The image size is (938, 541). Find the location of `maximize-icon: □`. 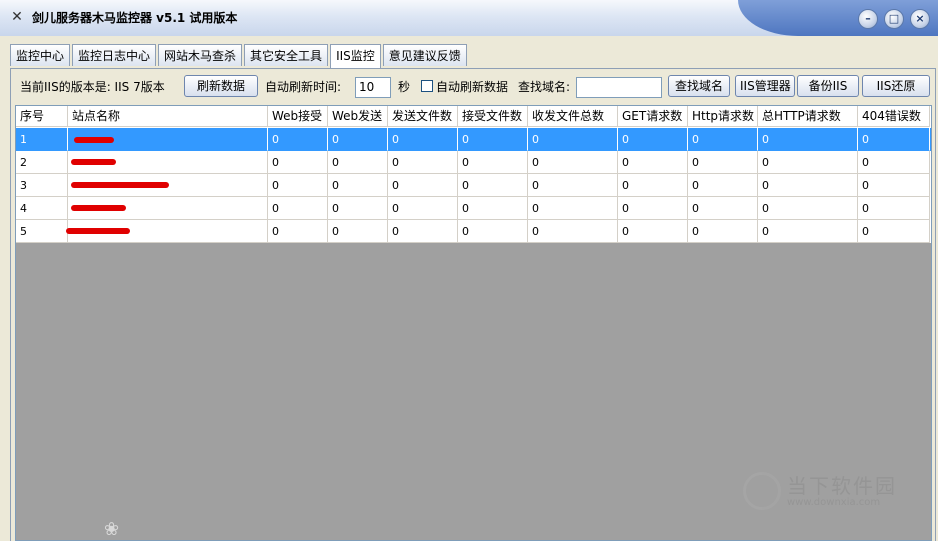

maximize-icon: □ is located at coordinates (894, 18).